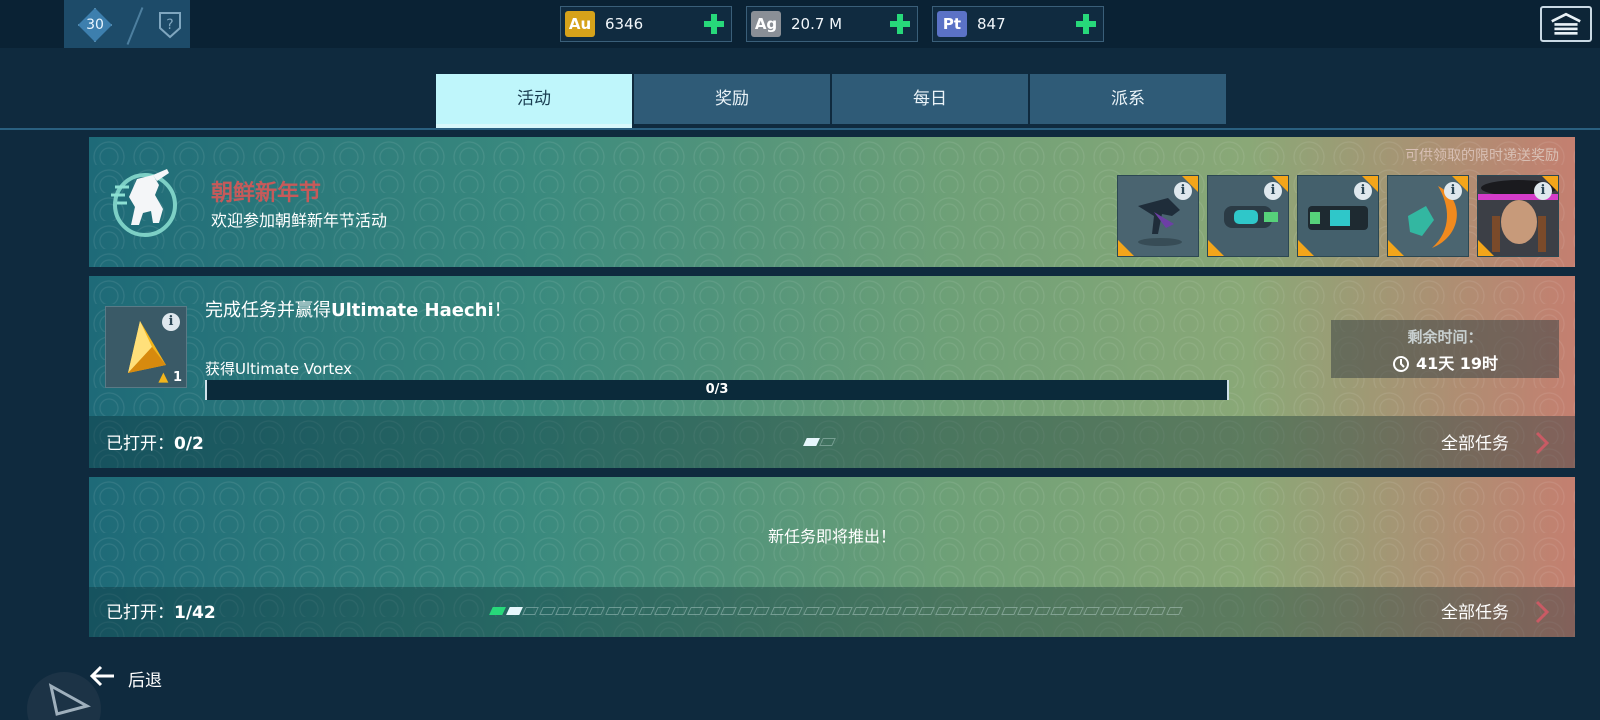  I want to click on reward-slot-1: i, so click(1158, 216).